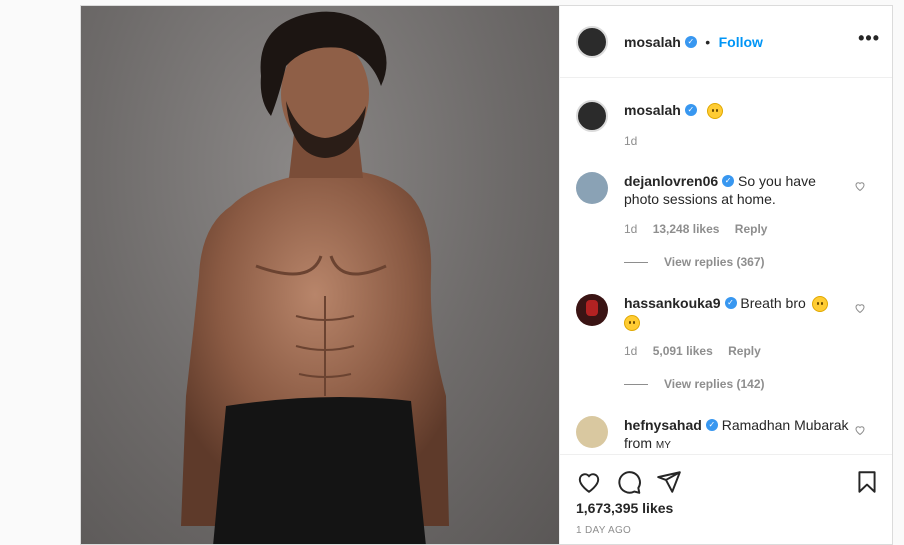 This screenshot has height=545, width=904. Describe the element at coordinates (592, 116) in the screenshot. I see `caption-avatar` at that location.